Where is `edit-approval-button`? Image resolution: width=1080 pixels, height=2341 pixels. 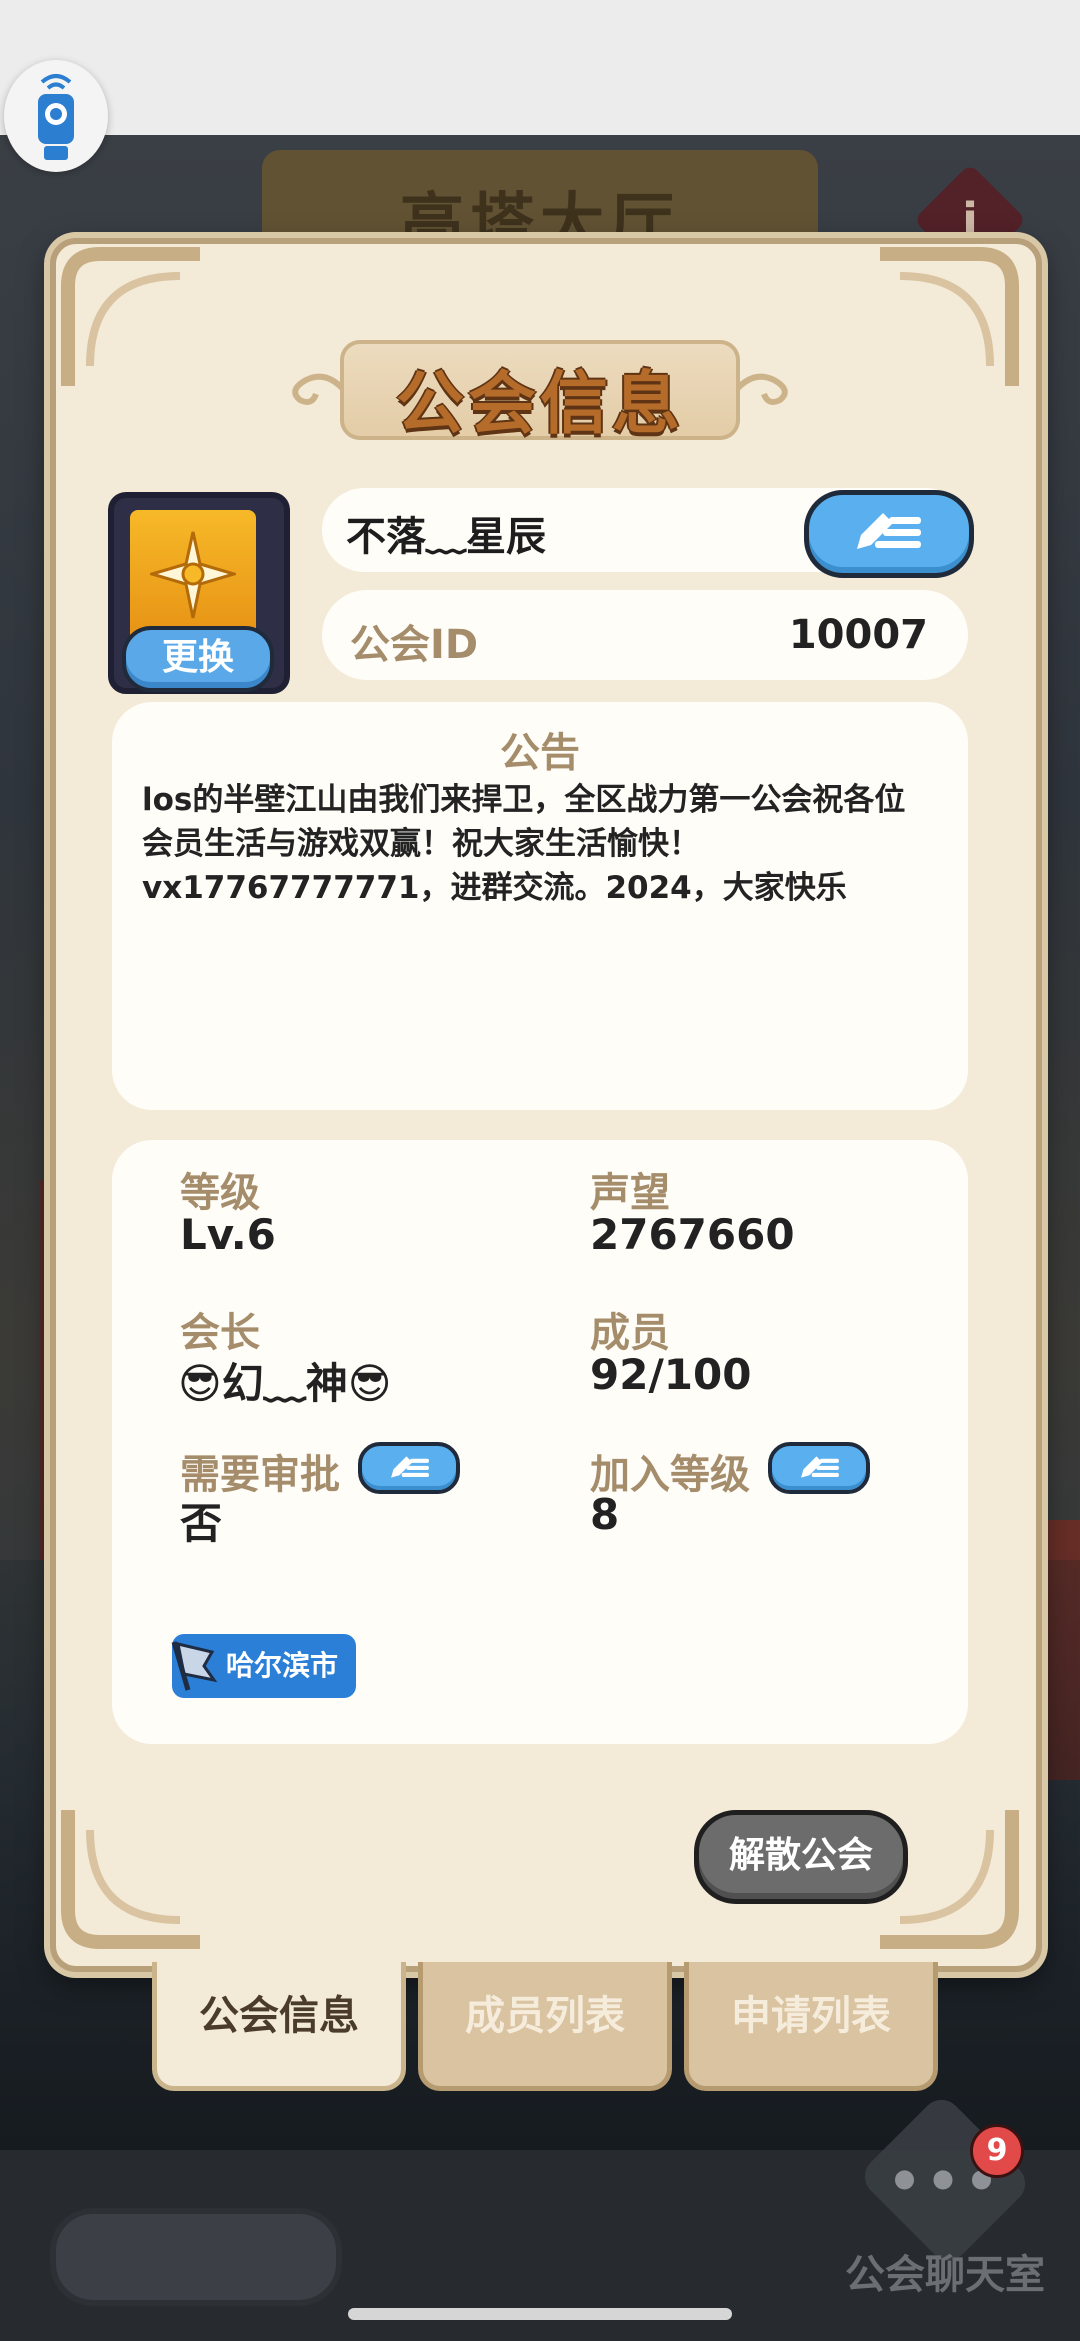
edit-approval-button is located at coordinates (409, 1468).